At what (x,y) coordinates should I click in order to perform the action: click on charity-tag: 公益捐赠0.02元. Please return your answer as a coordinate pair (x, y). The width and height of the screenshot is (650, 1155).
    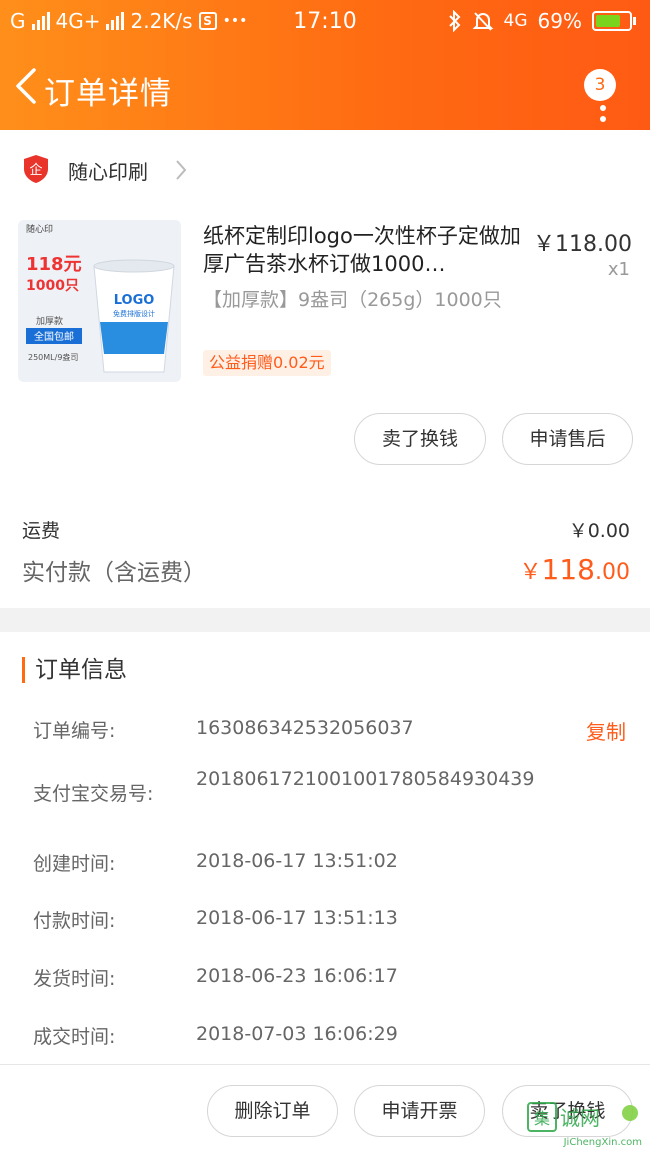
    Looking at the image, I should click on (267, 363).